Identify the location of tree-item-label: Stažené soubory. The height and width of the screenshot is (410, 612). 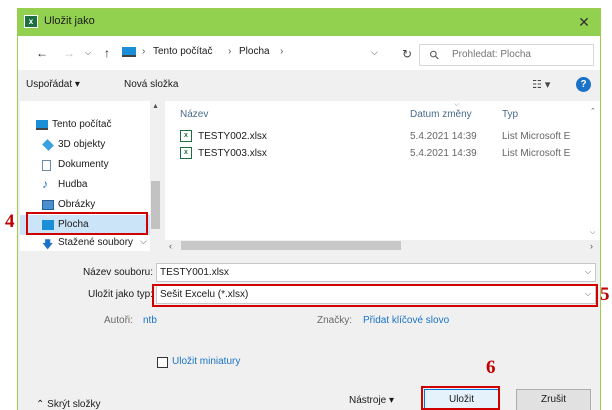
(96, 242).